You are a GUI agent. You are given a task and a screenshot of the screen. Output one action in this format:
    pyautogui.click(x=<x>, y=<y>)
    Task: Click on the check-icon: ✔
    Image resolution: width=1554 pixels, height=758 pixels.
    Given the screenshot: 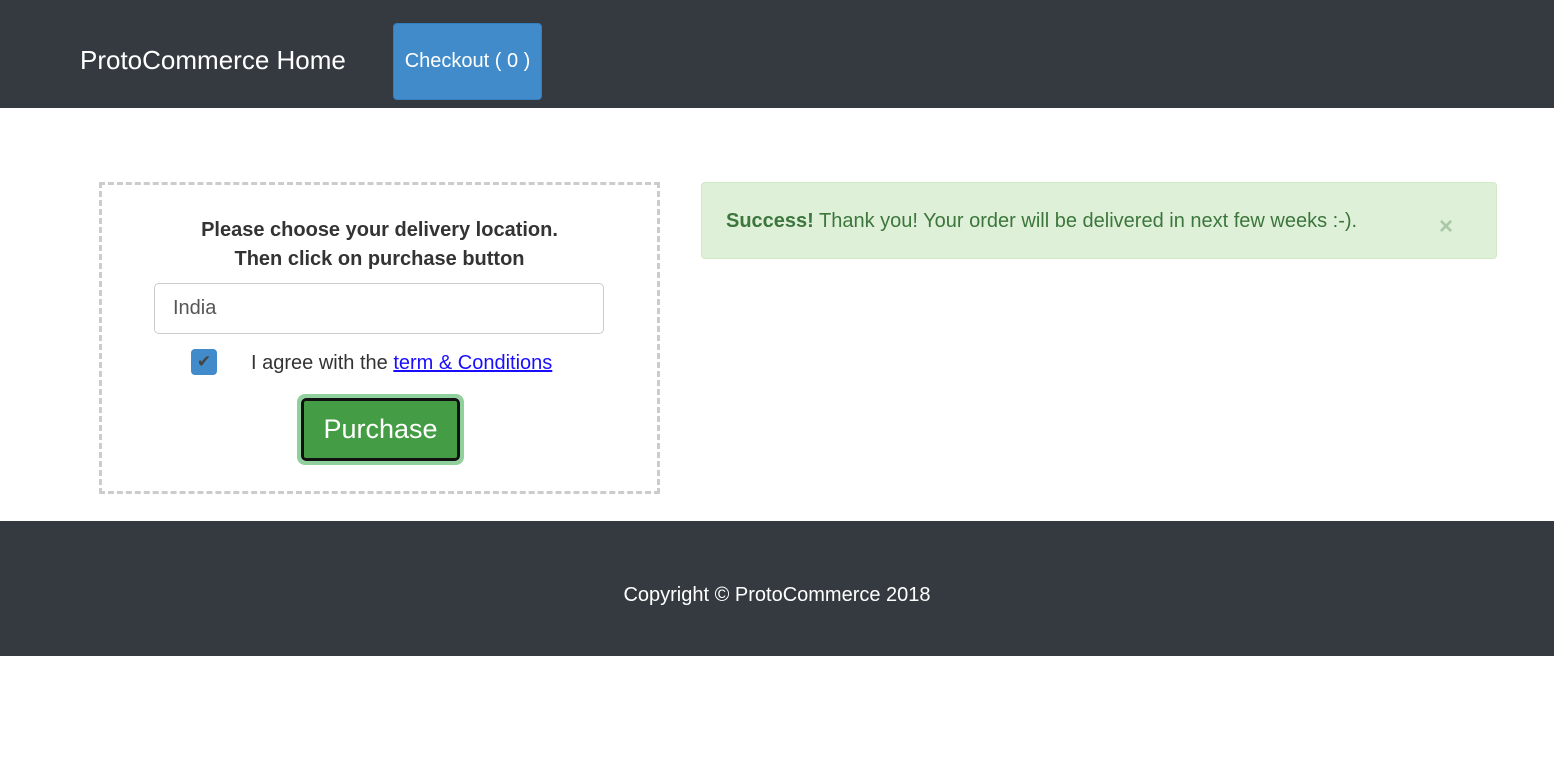 What is the action you would take?
    pyautogui.click(x=204, y=361)
    